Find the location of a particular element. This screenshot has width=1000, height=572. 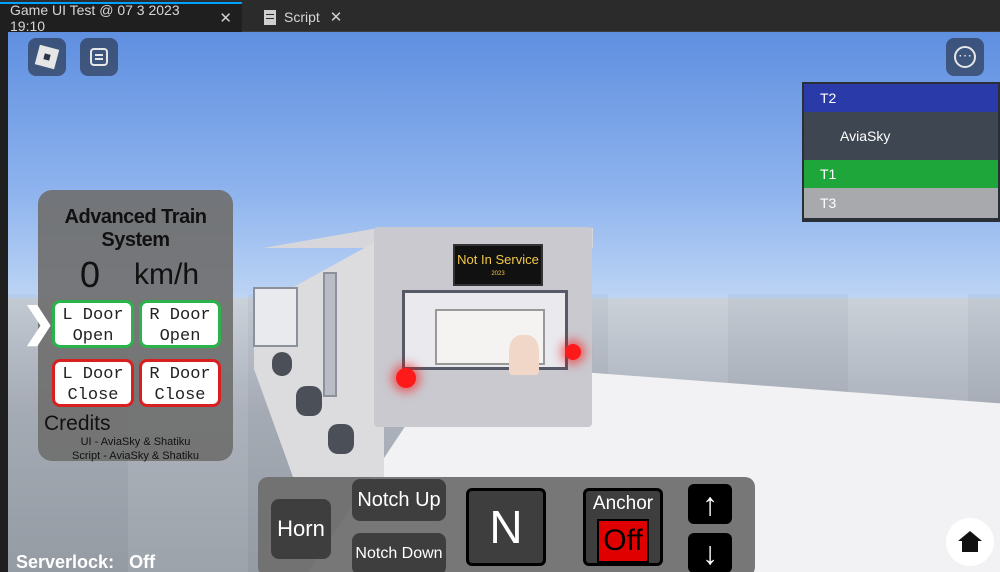

destination-text: Not In Service is located at coordinates (498, 259).